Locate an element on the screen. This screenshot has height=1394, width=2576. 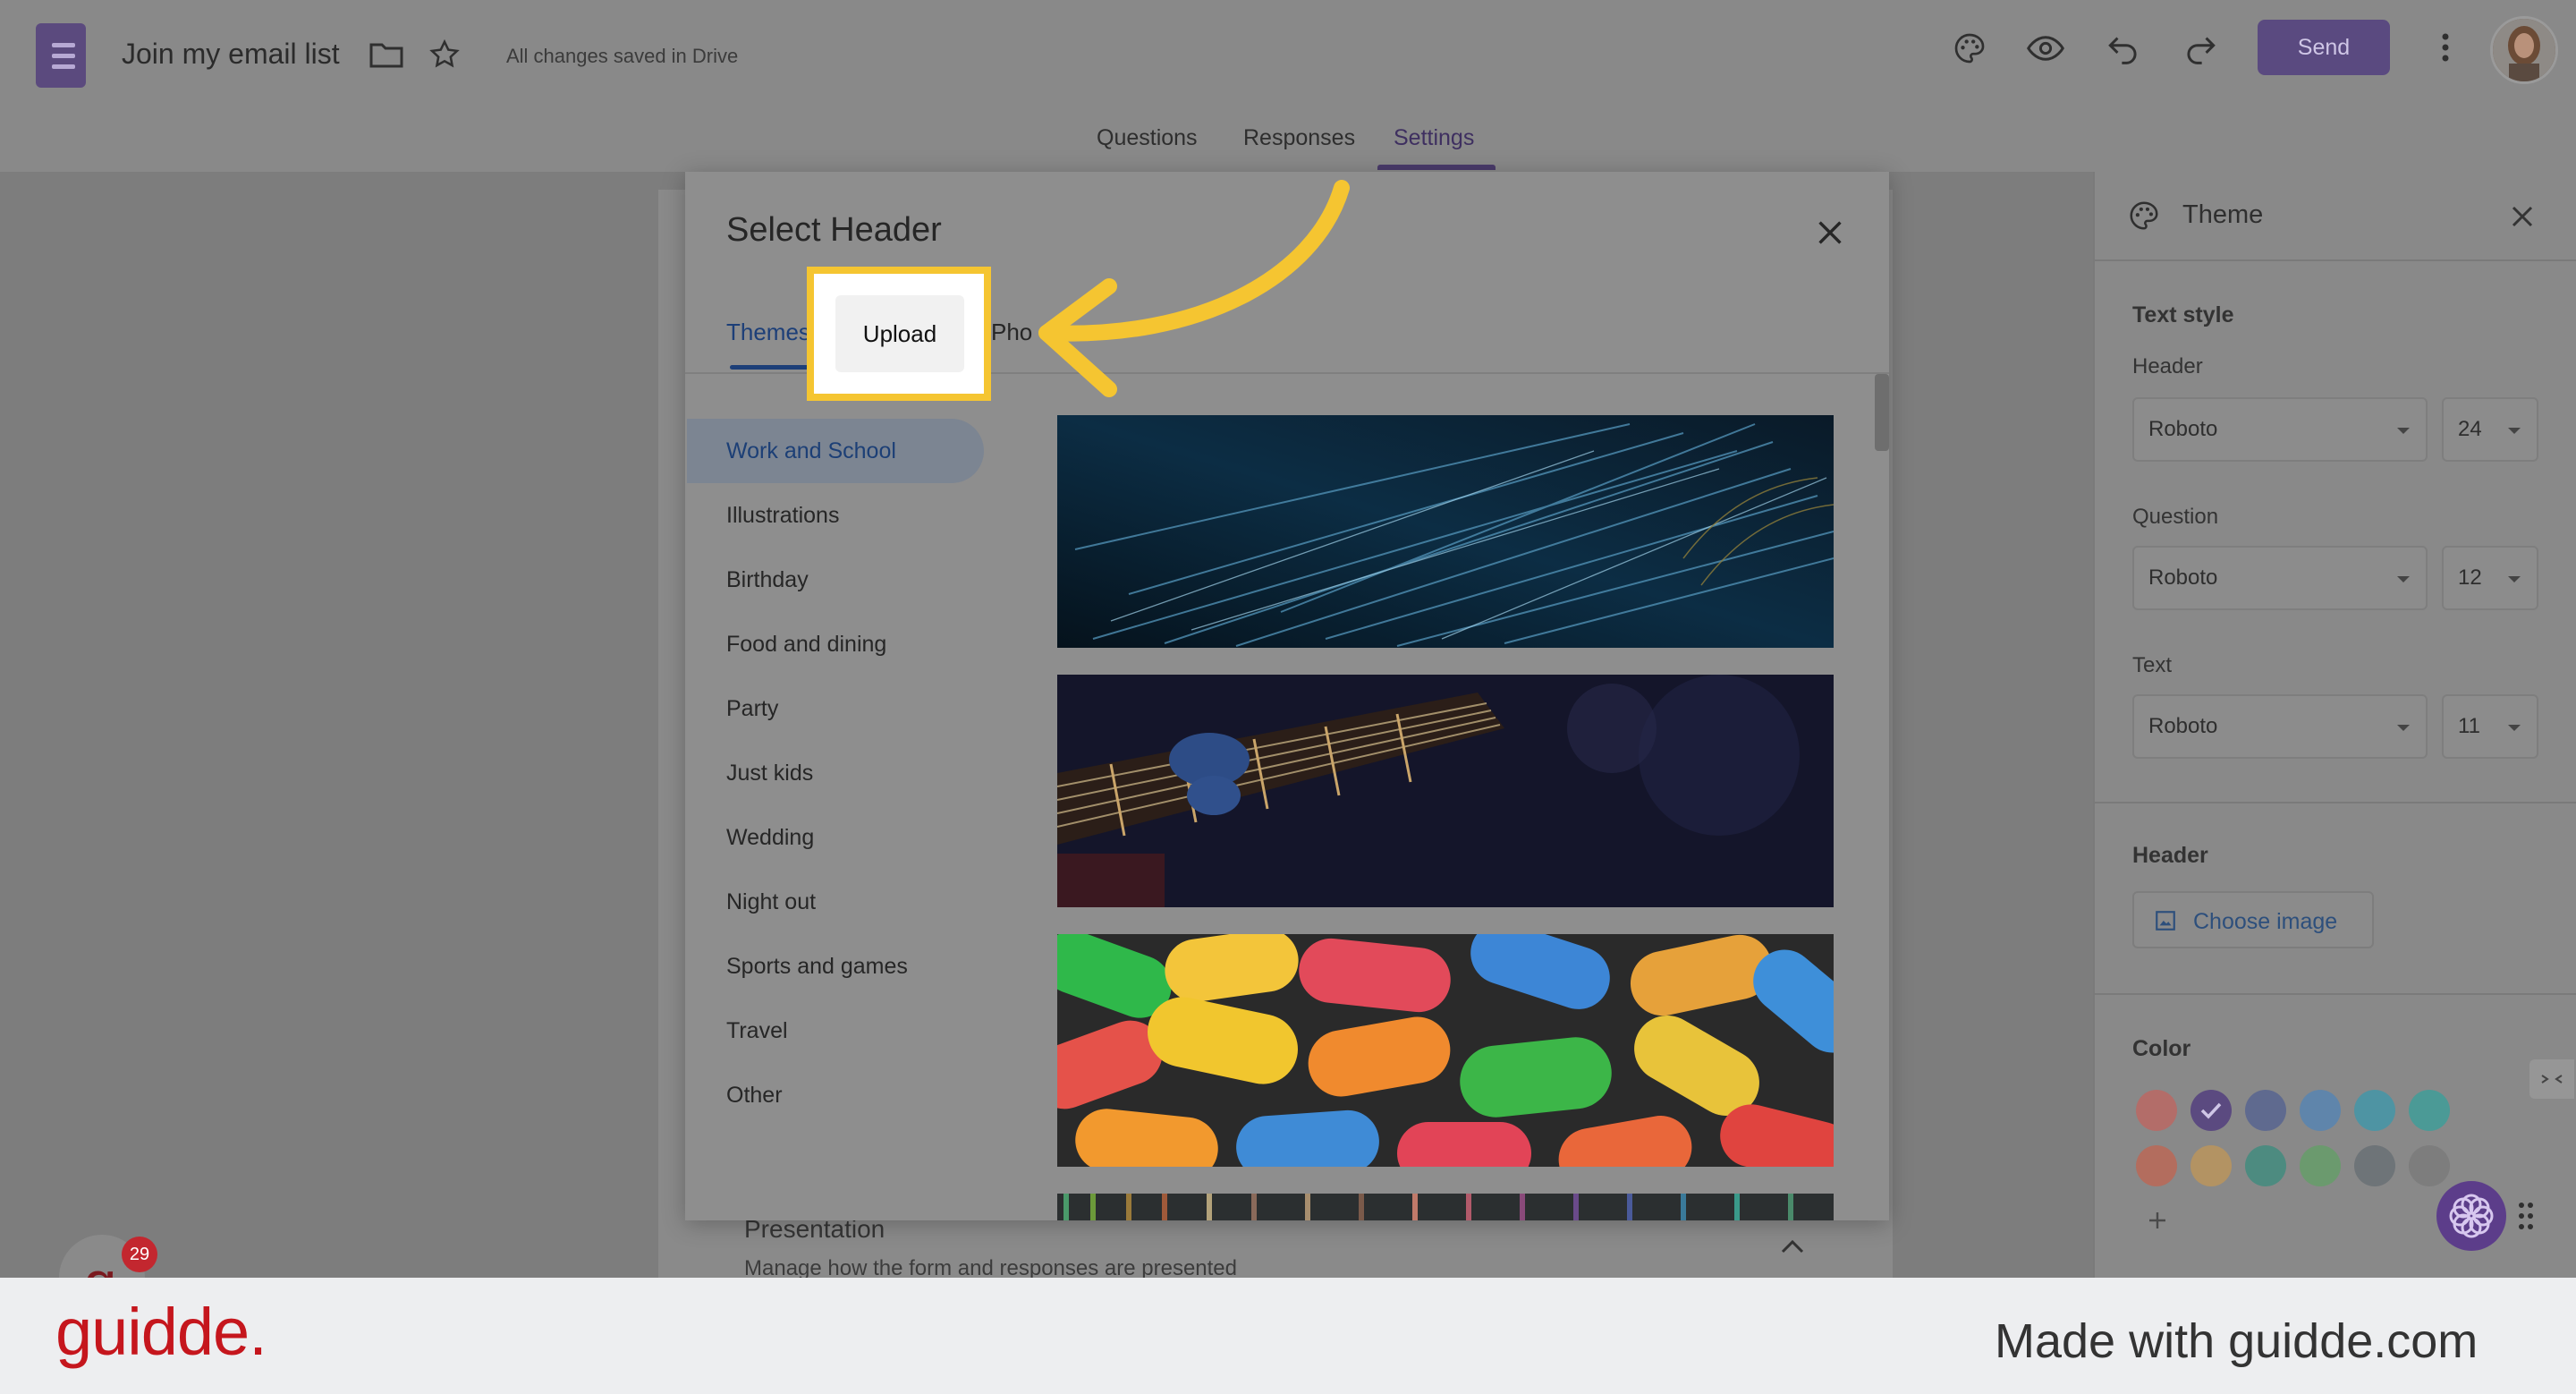
text-font-select: Roboto is located at coordinates (2280, 726).